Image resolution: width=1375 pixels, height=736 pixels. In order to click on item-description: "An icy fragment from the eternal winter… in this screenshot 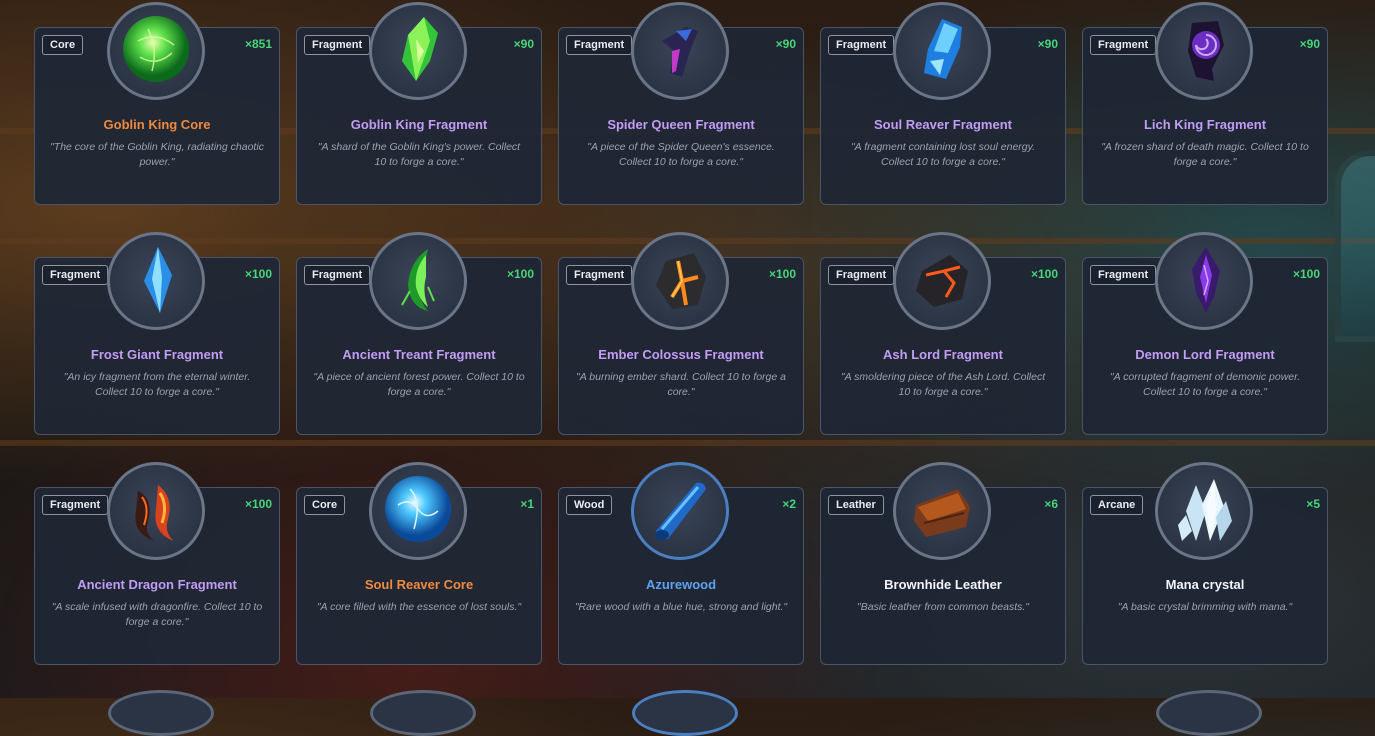, I will do `click(157, 384)`.